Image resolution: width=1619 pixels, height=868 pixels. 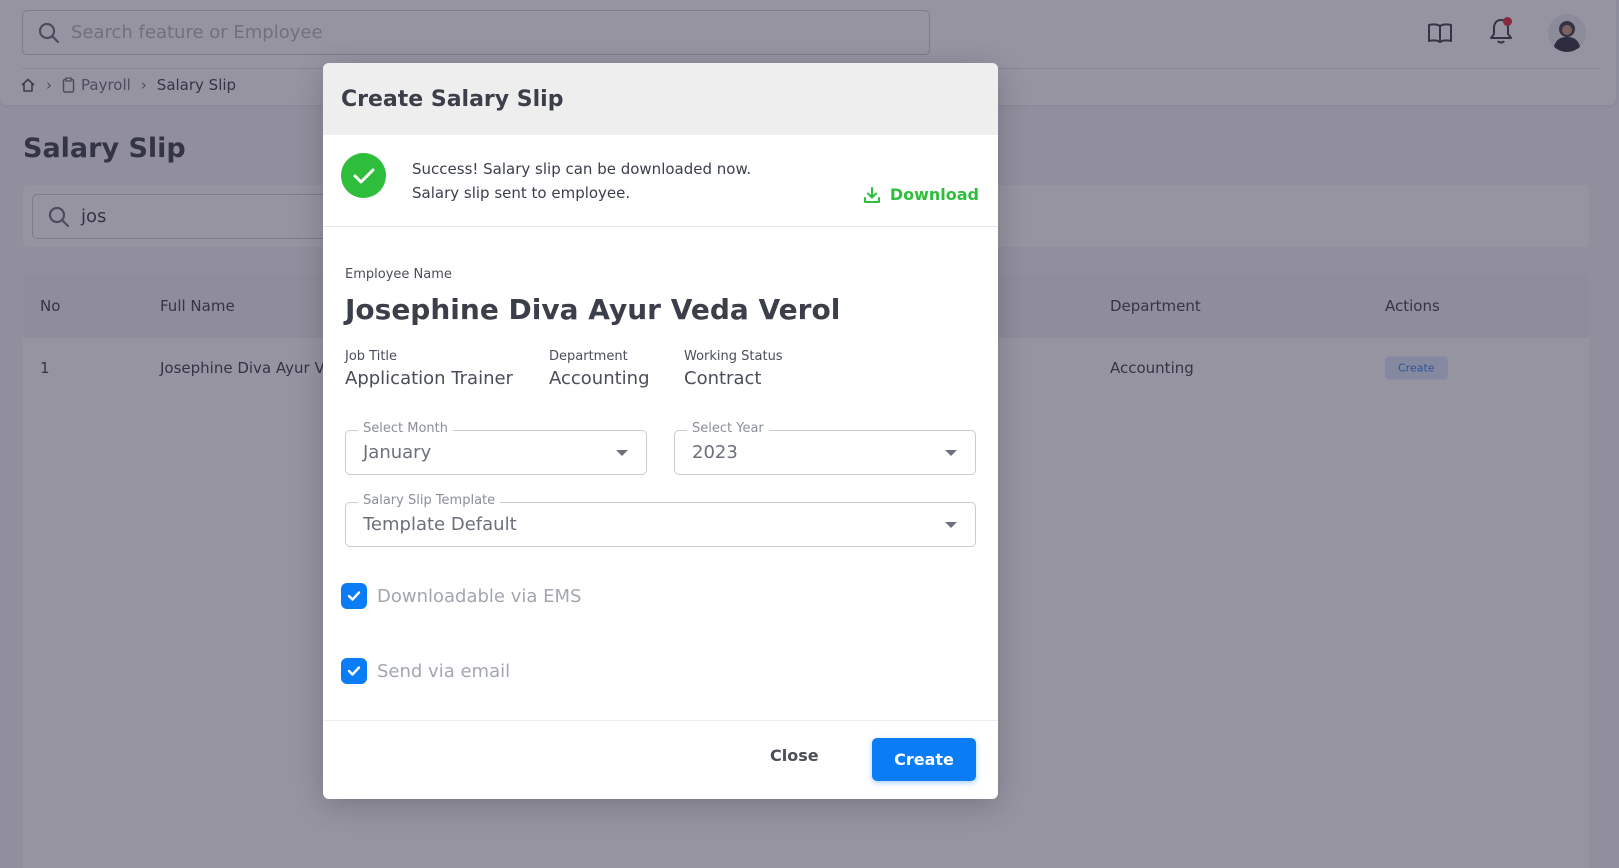 What do you see at coordinates (405, 428) in the screenshot?
I see `select-month-label: Select Month` at bounding box center [405, 428].